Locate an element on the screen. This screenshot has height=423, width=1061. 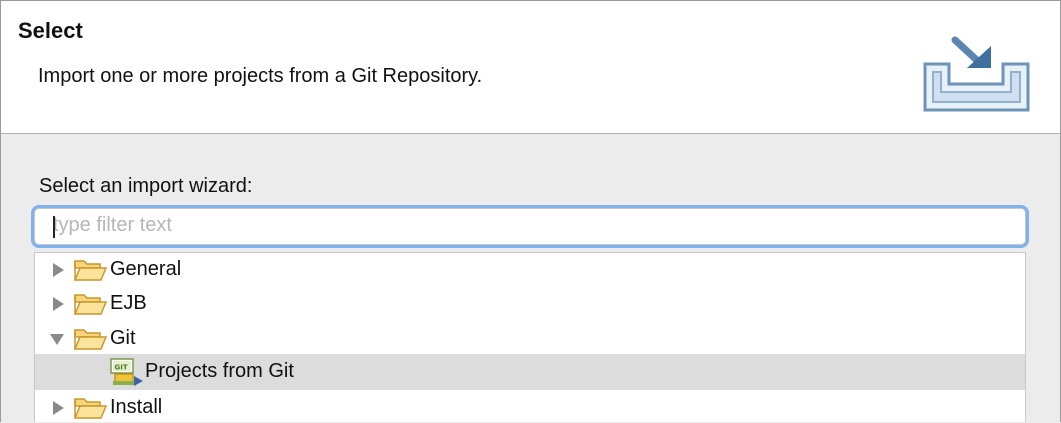
filter-field is located at coordinates (530, 226).